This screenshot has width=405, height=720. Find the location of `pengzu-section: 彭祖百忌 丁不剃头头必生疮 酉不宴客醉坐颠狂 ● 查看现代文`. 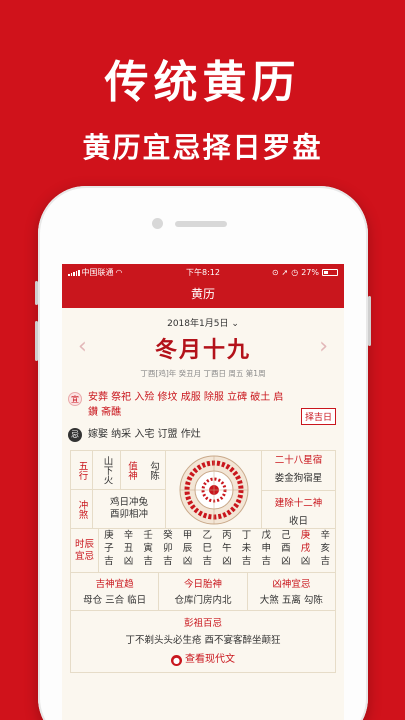

pengzu-section: 彭祖百忌 丁不剃头头必生疮 酉不宴客醉坐颠狂 ● 查看现代文 is located at coordinates (203, 641).